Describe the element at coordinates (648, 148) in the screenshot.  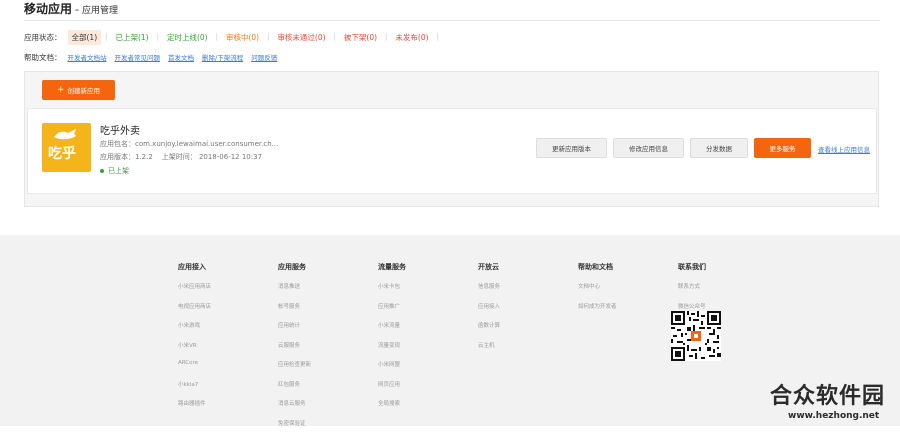
I see `edit-info-button: 修改应用信息` at that location.